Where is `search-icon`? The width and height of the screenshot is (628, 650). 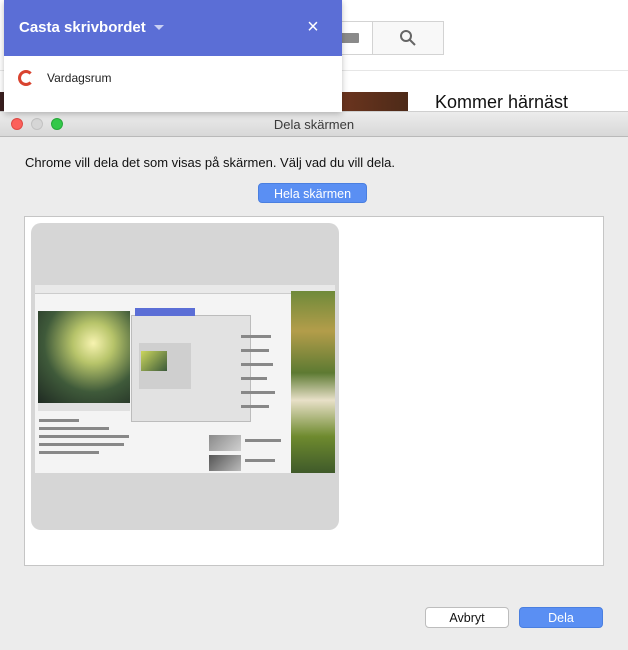
search-icon is located at coordinates (408, 38).